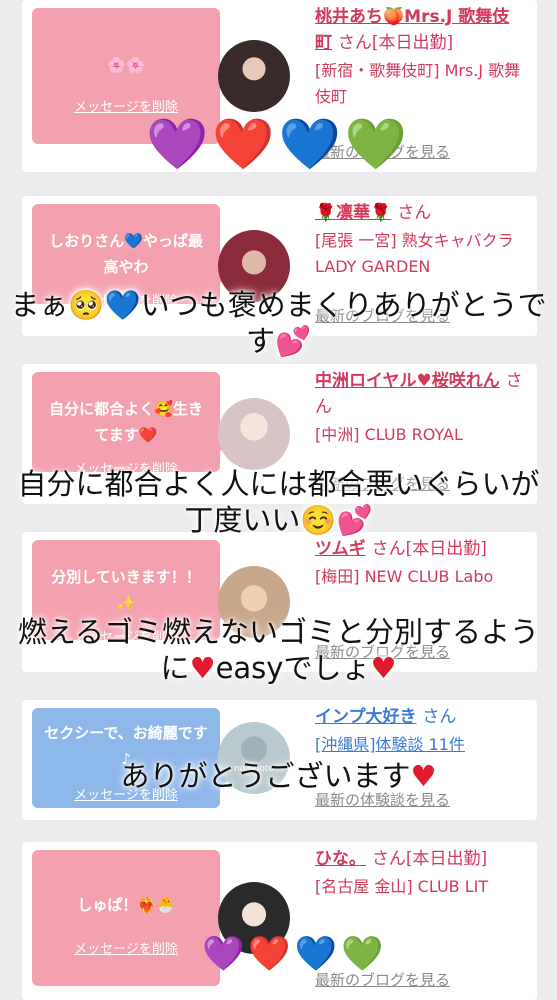 The height and width of the screenshot is (1000, 557). What do you see at coordinates (407, 381) in the screenshot?
I see `cast-name-link: 中洲ロイヤル♥桜咲れん` at bounding box center [407, 381].